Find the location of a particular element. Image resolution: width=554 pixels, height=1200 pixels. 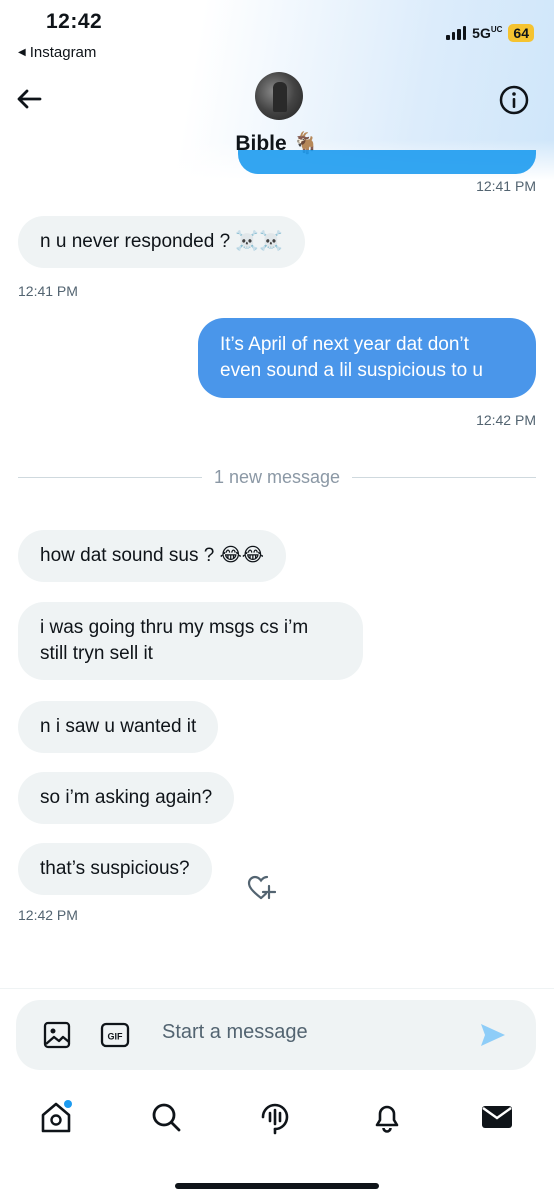

messages-icon is located at coordinates (497, 1117).